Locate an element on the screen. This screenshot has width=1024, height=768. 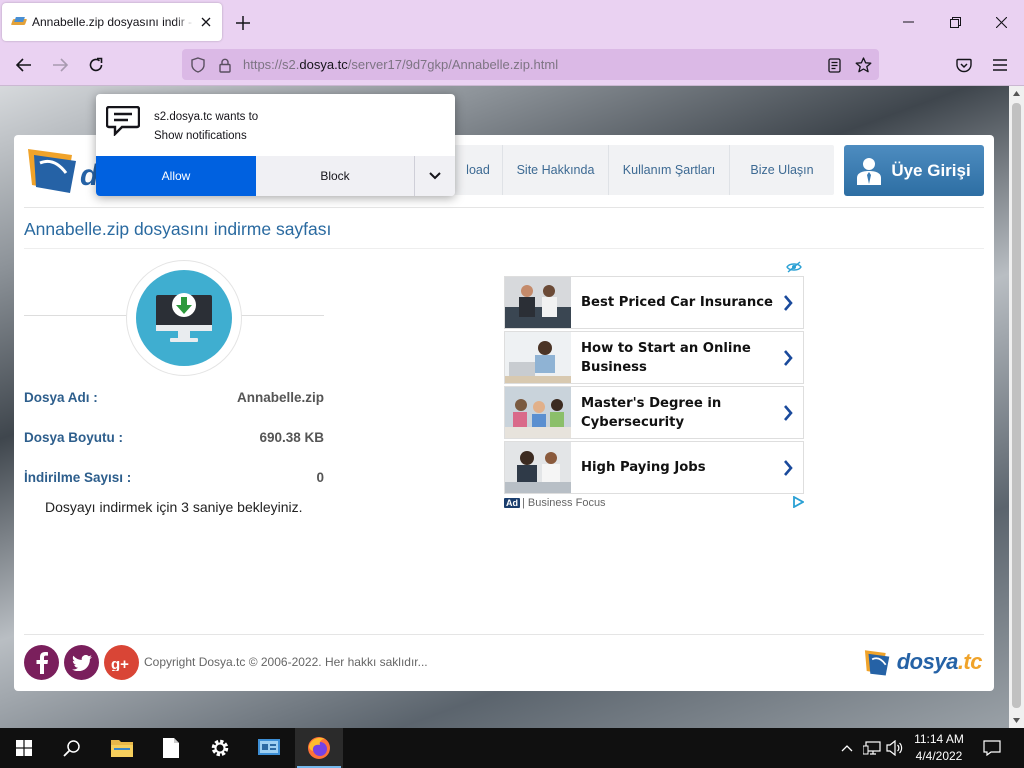
shield-icon is located at coordinates (198, 65).